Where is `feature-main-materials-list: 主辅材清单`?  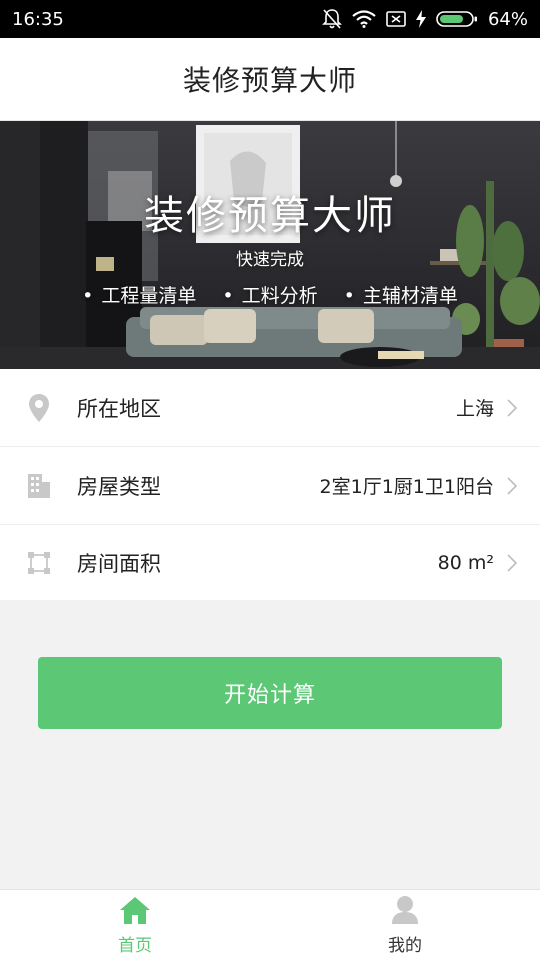 feature-main-materials-list: 主辅材清单 is located at coordinates (401, 294).